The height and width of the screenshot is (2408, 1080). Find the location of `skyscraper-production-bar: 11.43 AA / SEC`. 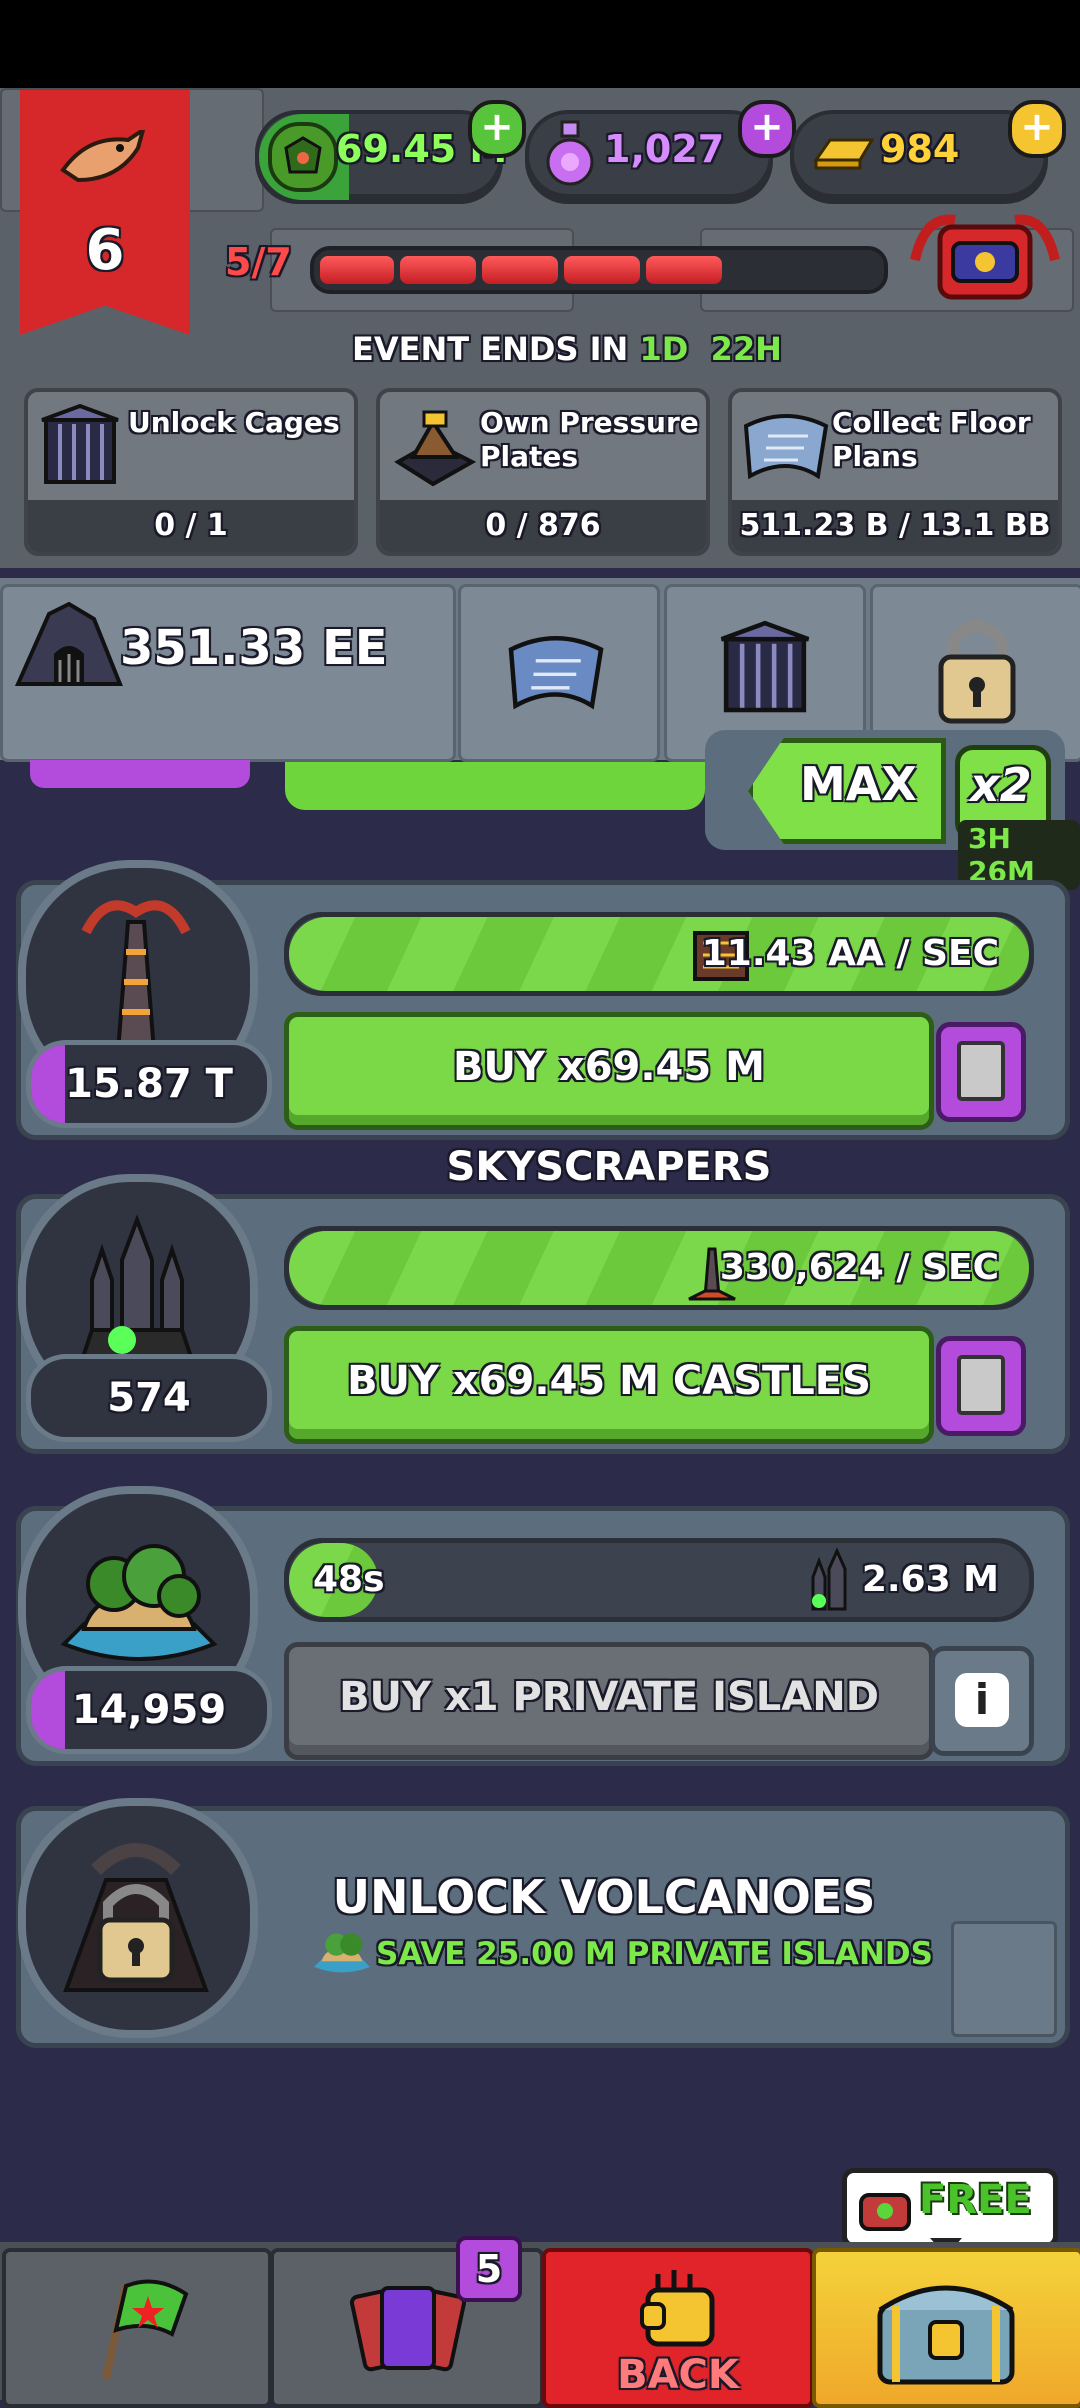

skyscraper-production-bar: 11.43 AA / SEC is located at coordinates (659, 954).